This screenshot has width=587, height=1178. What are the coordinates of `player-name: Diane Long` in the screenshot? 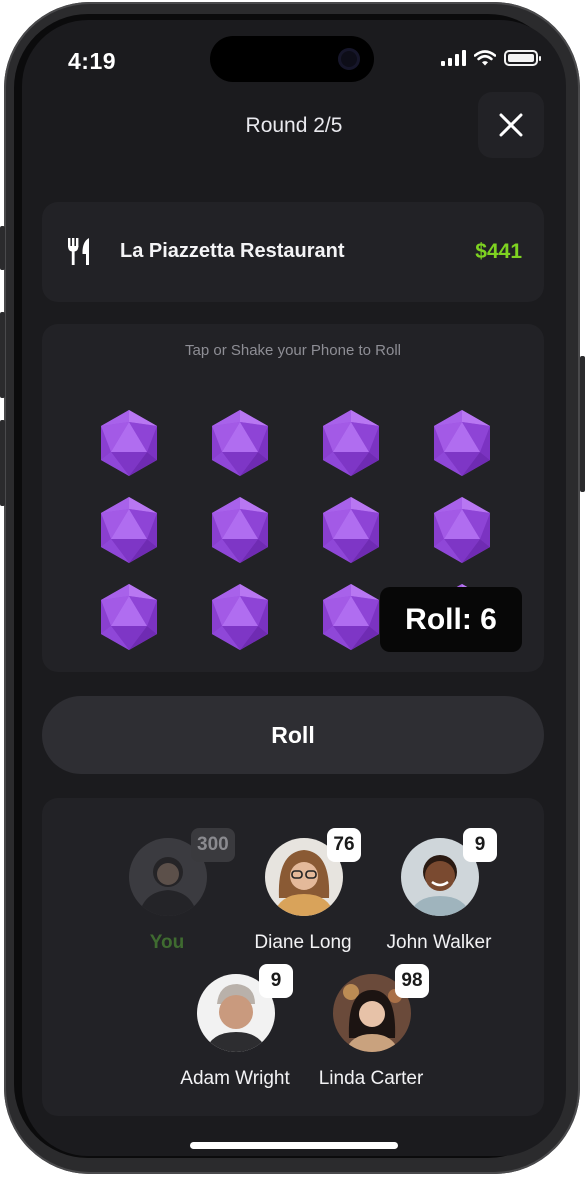 It's located at (303, 942).